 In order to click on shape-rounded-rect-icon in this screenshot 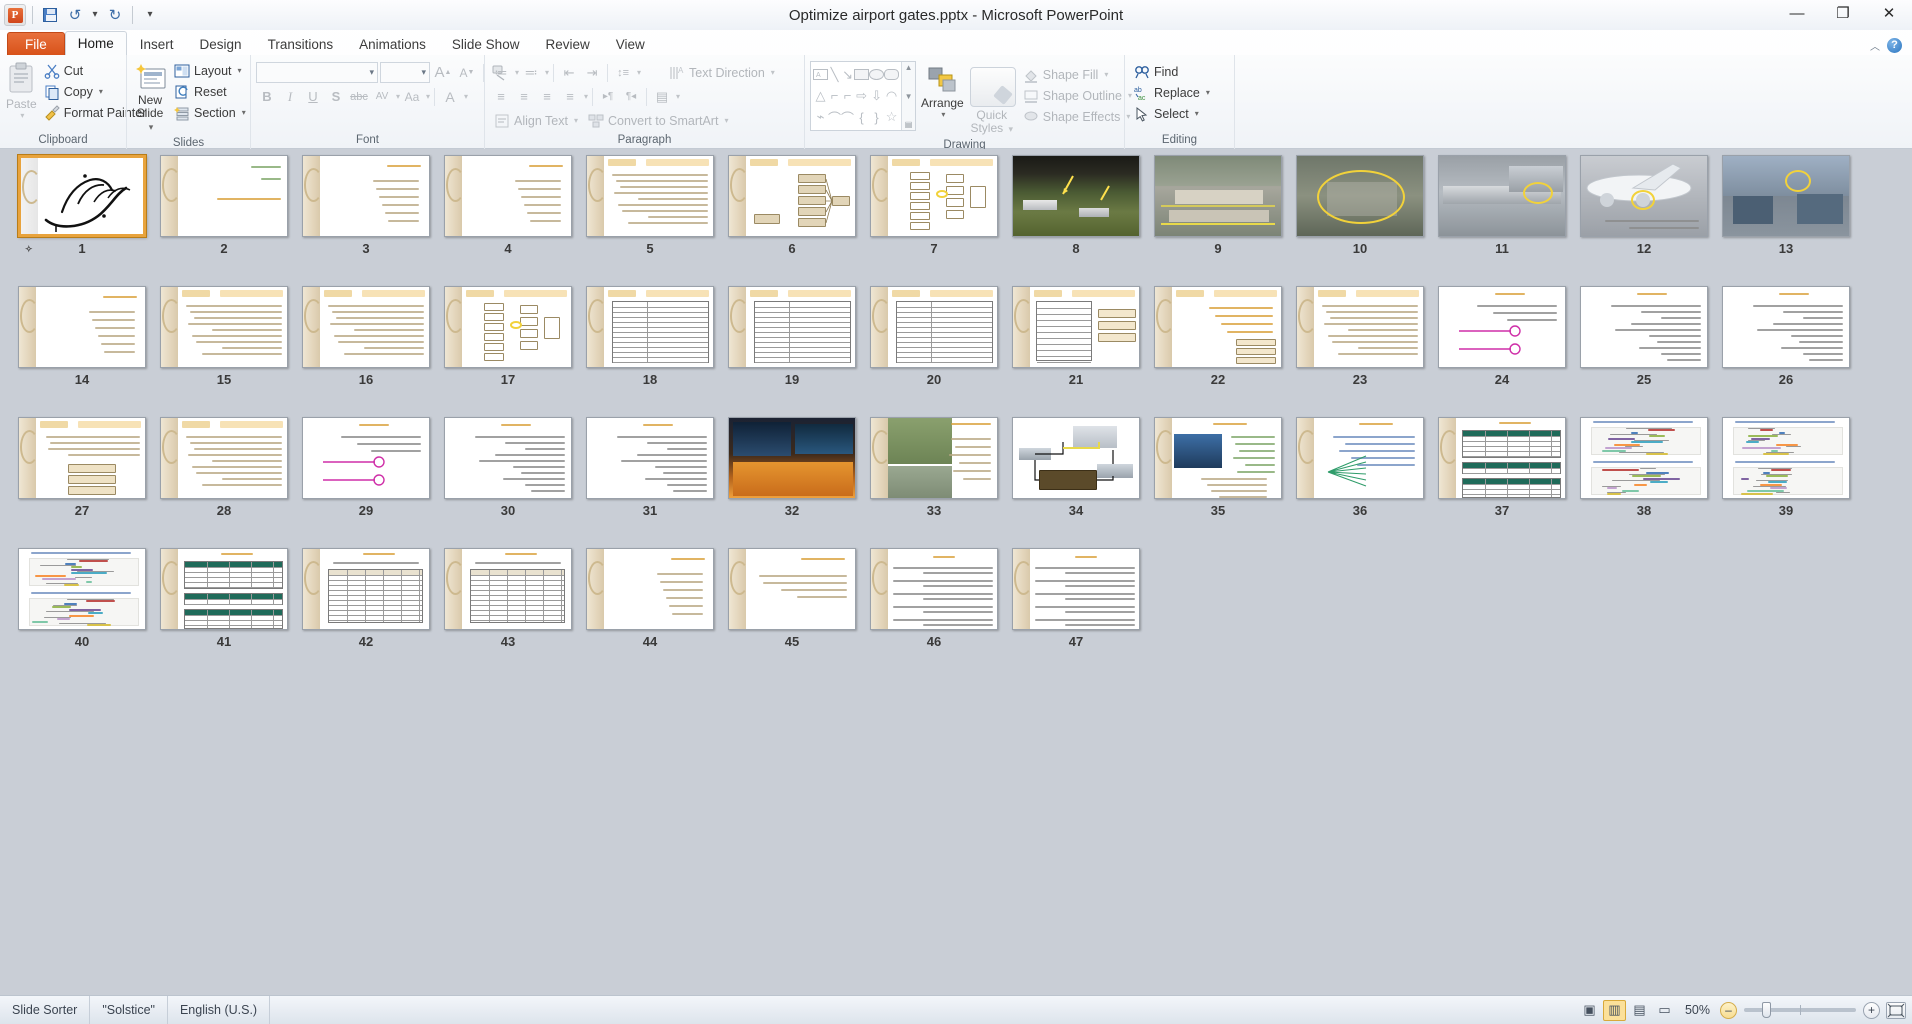, I will do `click(892, 74)`.